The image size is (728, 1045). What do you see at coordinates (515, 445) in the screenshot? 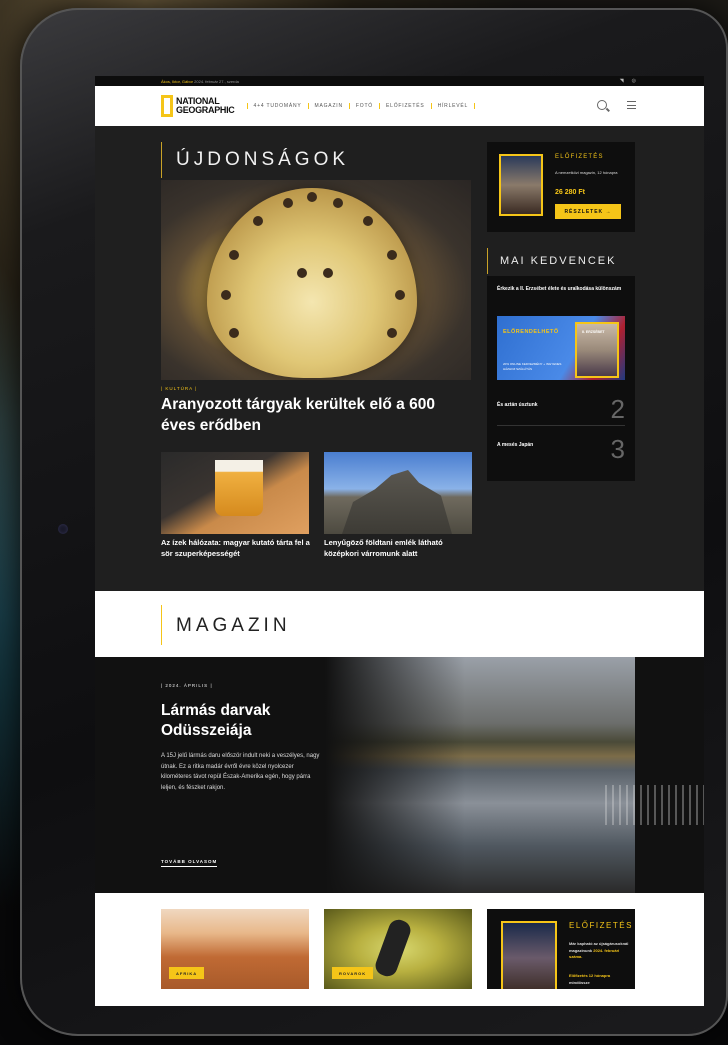
I see `favorite-title-3: A mesés Japán` at bounding box center [515, 445].